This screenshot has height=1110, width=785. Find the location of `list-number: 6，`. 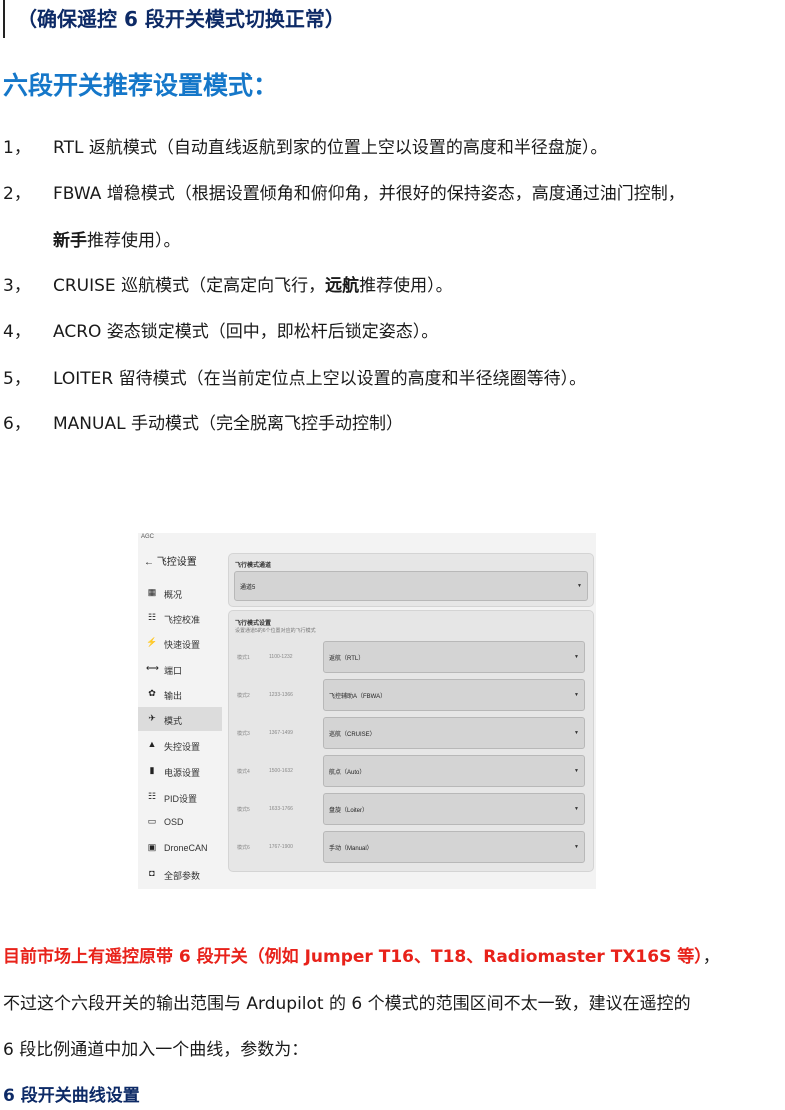

list-number: 6， is located at coordinates (17, 424).